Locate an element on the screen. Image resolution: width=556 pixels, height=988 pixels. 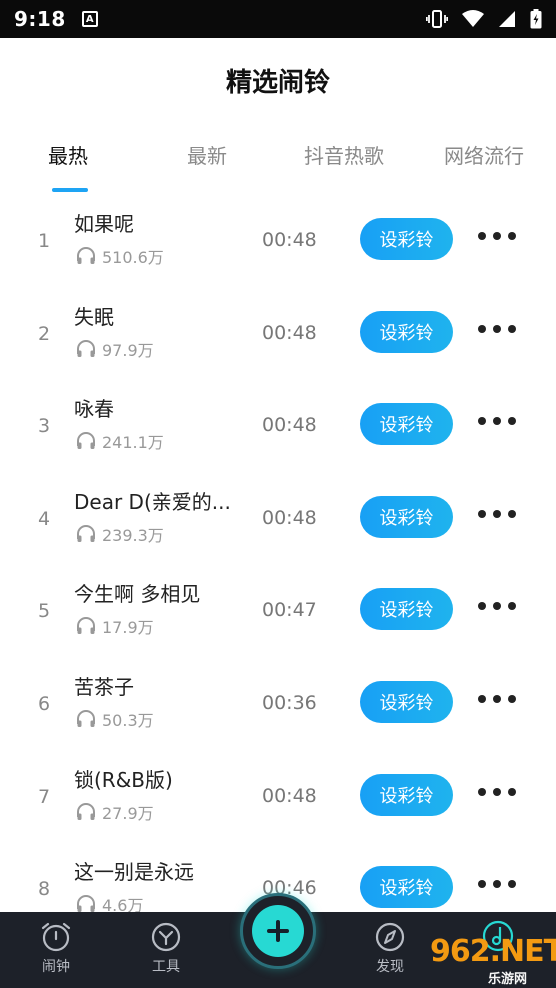
song-title: 这一别是永远 is located at coordinates (134, 872).